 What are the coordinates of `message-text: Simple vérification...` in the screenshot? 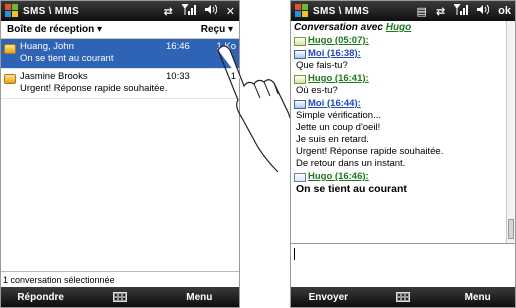 It's located at (339, 115).